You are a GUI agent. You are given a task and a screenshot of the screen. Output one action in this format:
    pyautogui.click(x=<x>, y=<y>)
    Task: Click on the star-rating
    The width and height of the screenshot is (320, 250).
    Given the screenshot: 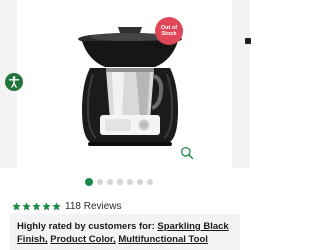 What is the action you would take?
    pyautogui.click(x=36, y=206)
    